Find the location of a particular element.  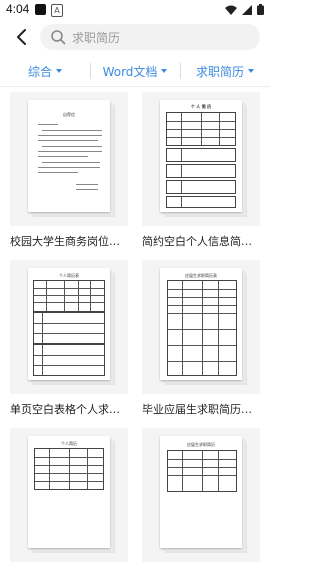

signal-icon is located at coordinates (247, 9).